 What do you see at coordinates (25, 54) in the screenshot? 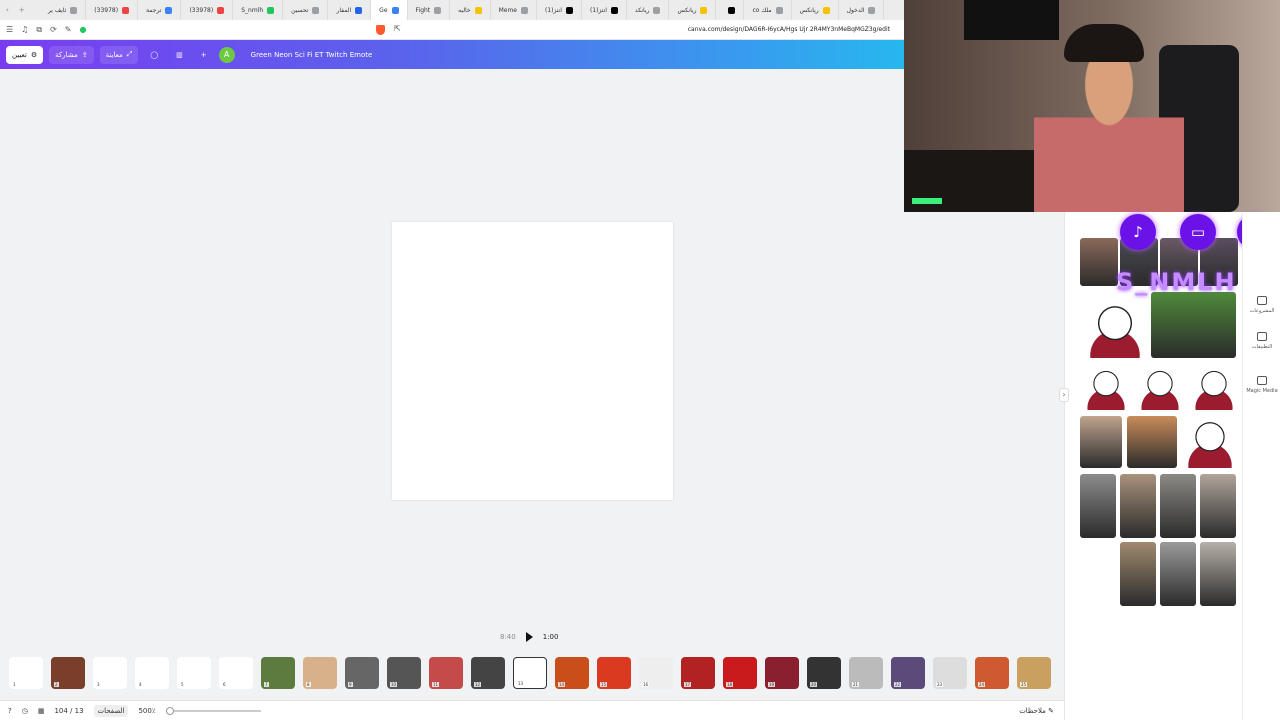
I see `resize-button: تعيين ⚙` at bounding box center [25, 54].